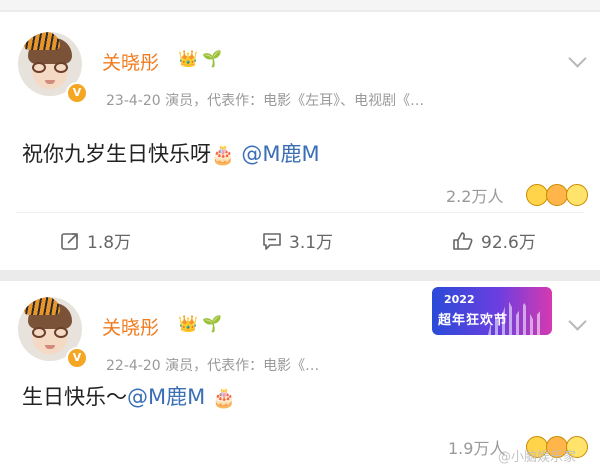  I want to click on event-banner: 2022 超年狂欢节, so click(492, 311).